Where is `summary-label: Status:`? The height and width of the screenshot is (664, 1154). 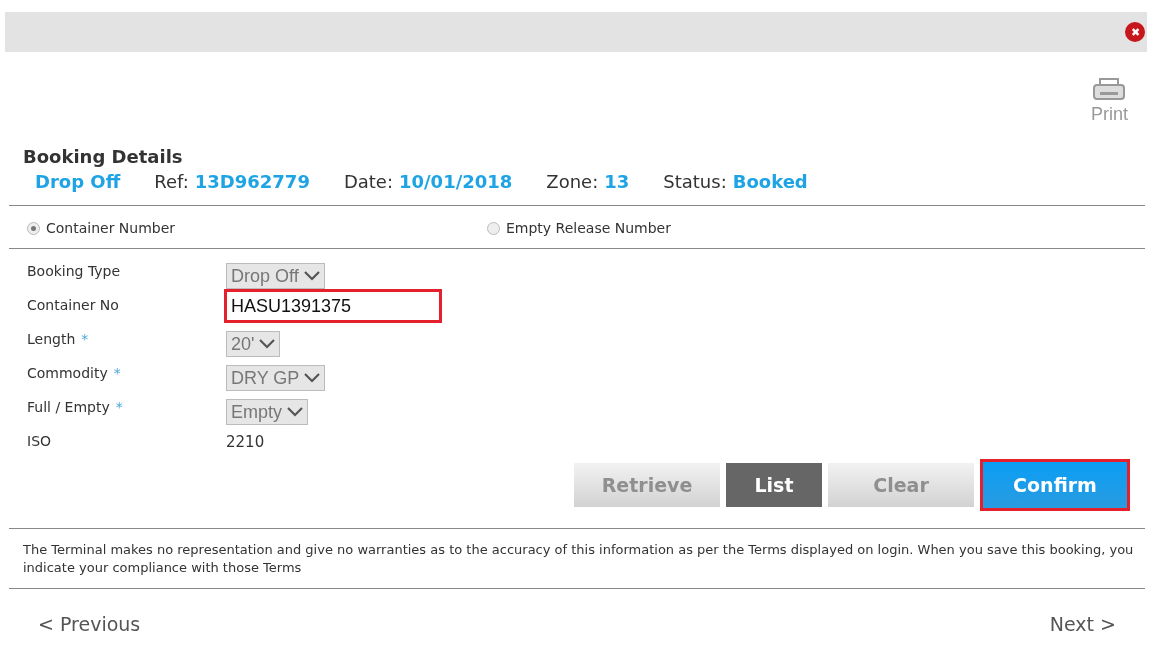
summary-label: Status: is located at coordinates (695, 181).